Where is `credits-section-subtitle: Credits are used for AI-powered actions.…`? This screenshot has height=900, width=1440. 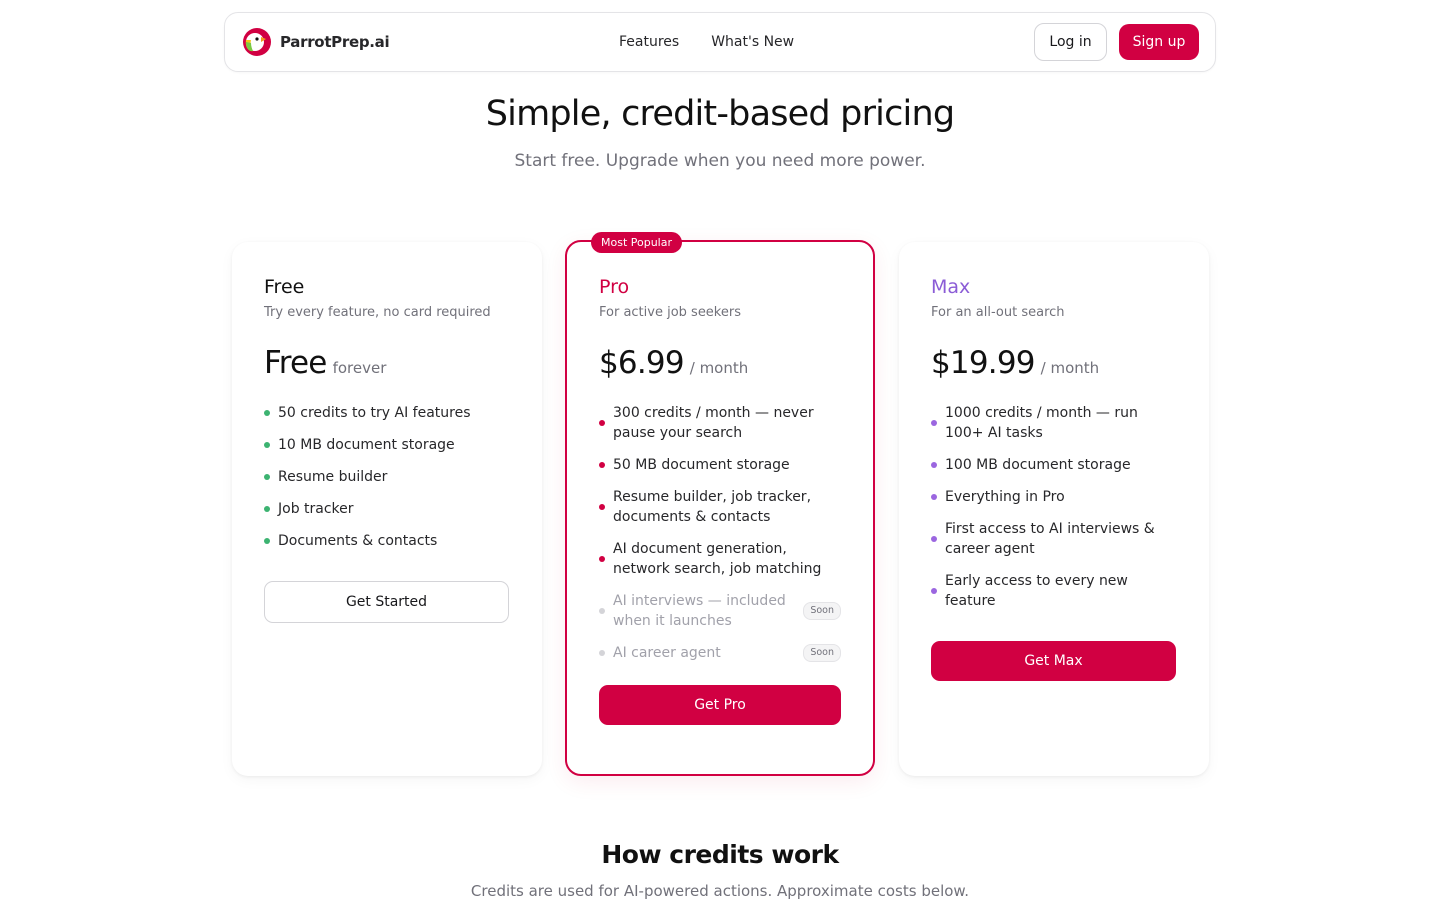 credits-section-subtitle: Credits are used for AI-powered actions.… is located at coordinates (720, 891).